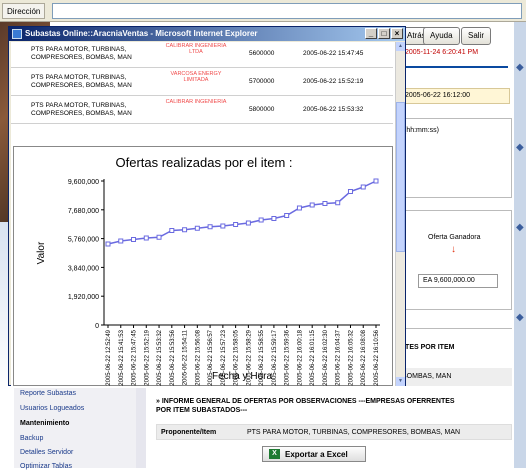 This screenshot has height=470, width=526. Describe the element at coordinates (196, 102) in the screenshot. I see `bid-bidder: CALIBRAR INGENIERIA` at that location.